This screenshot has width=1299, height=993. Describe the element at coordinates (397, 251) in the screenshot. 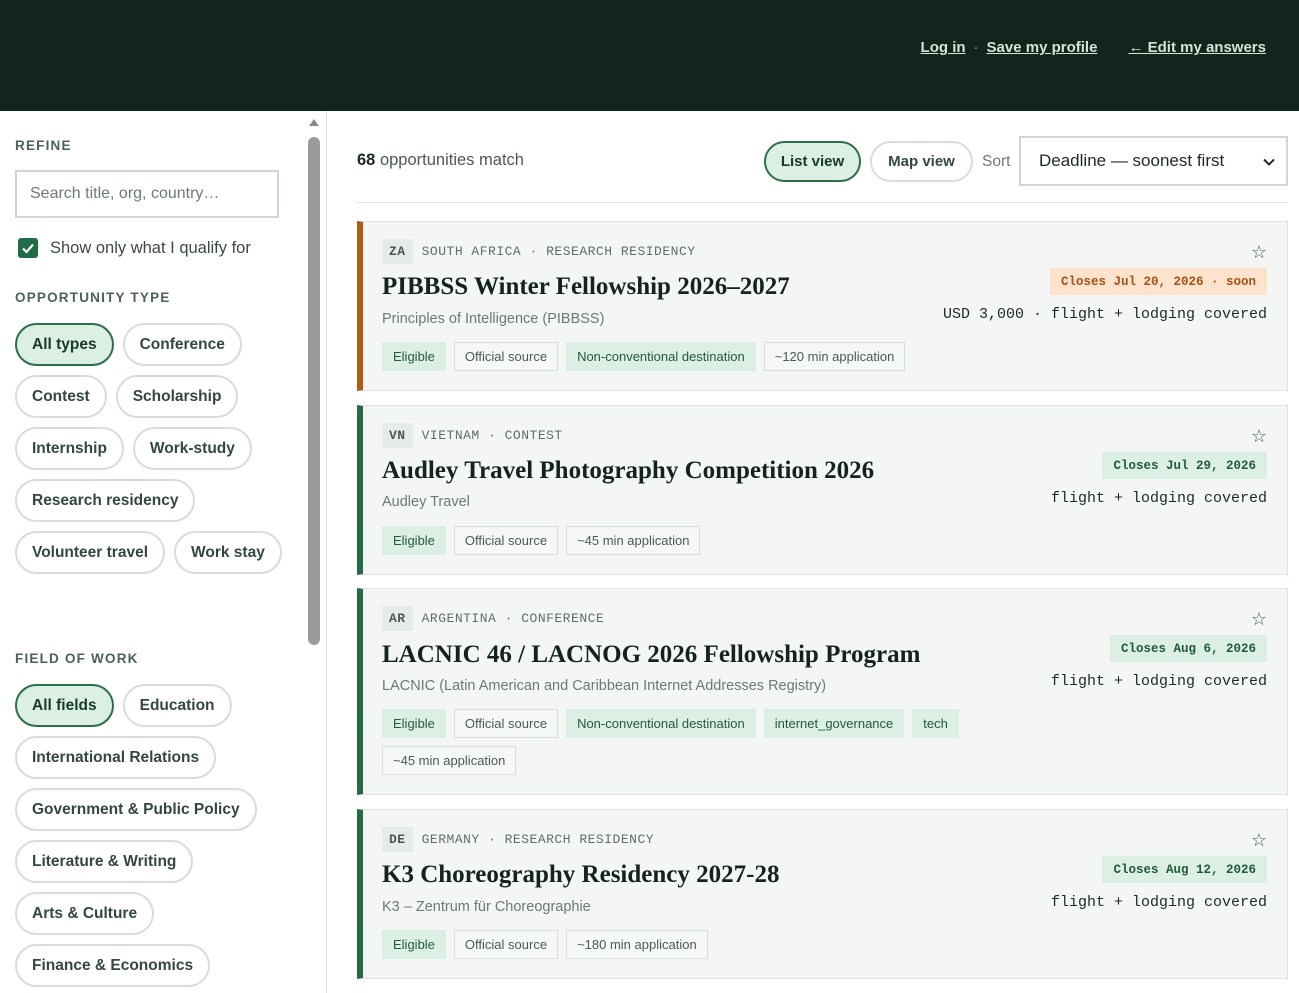

I see `country-code: ZA` at that location.